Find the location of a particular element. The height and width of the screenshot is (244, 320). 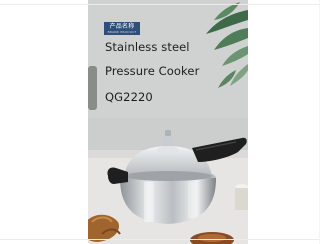

headline-line-1: Stainless steel is located at coordinates (147, 47).